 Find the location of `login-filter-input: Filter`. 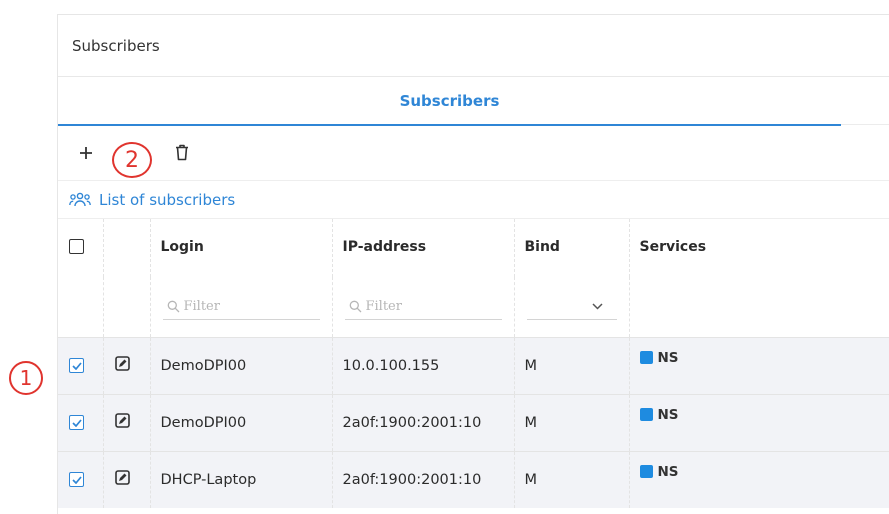

login-filter-input: Filter is located at coordinates (241, 307).